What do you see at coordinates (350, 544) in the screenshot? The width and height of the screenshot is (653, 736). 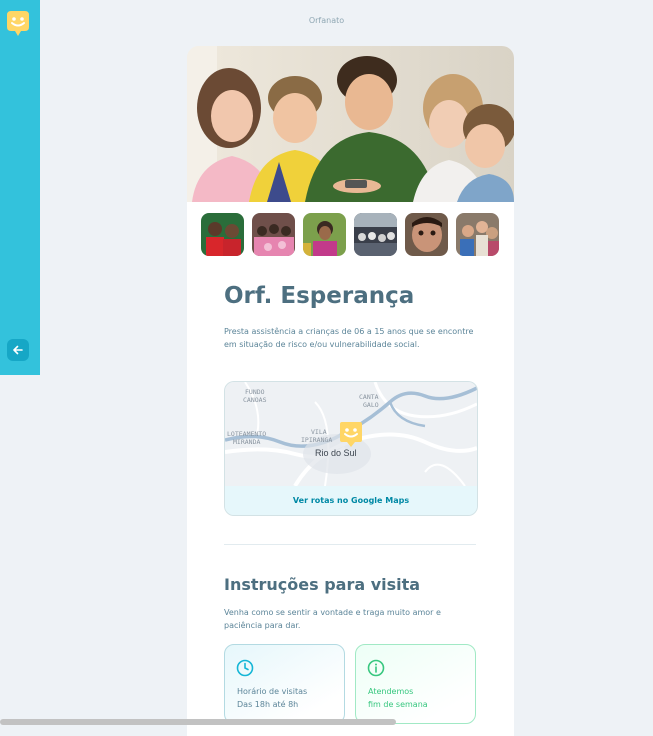 I see `divider` at bounding box center [350, 544].